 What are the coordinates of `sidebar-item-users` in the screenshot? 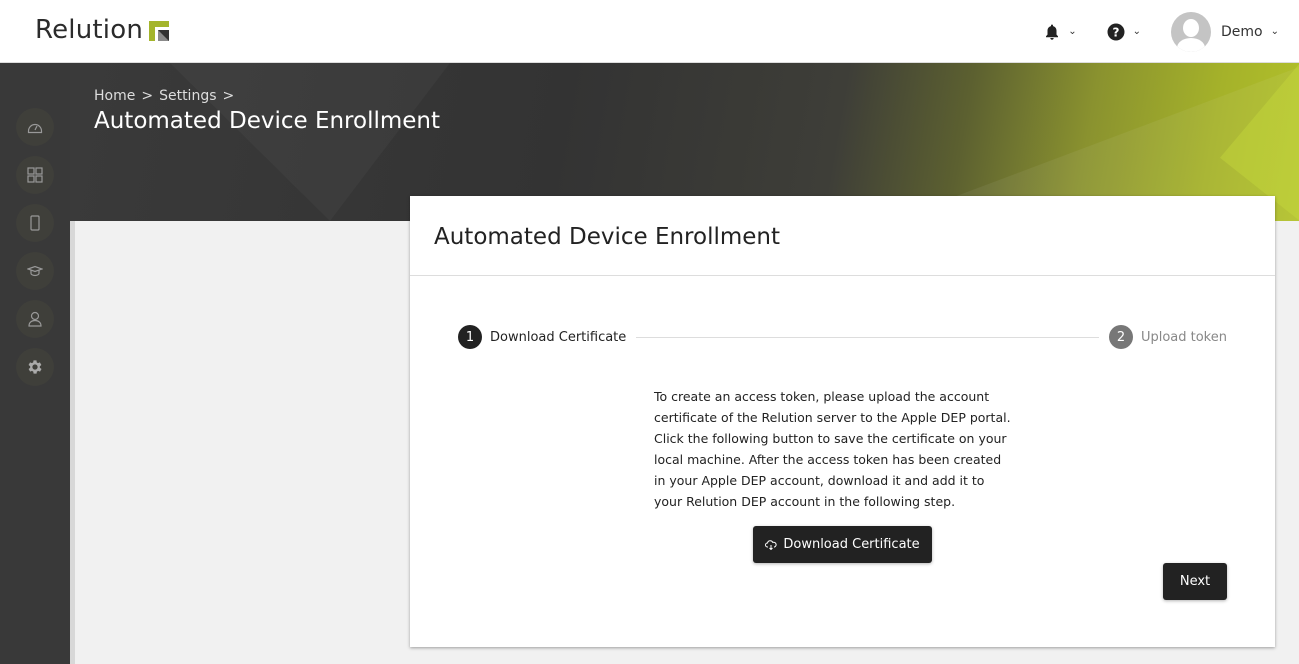 It's located at (35, 319).